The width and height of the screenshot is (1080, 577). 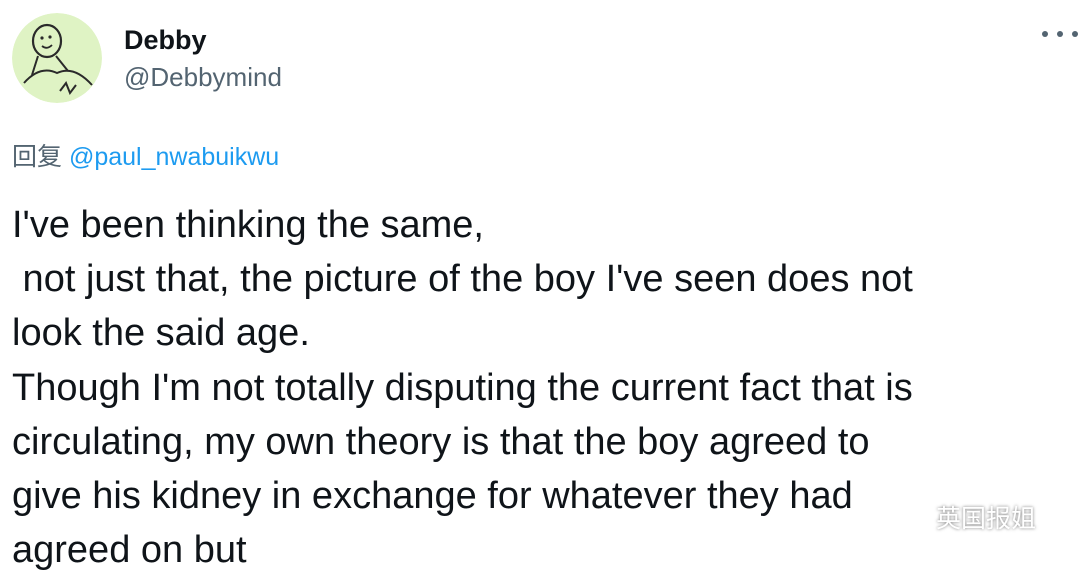 I want to click on avatar, so click(x=57, y=58).